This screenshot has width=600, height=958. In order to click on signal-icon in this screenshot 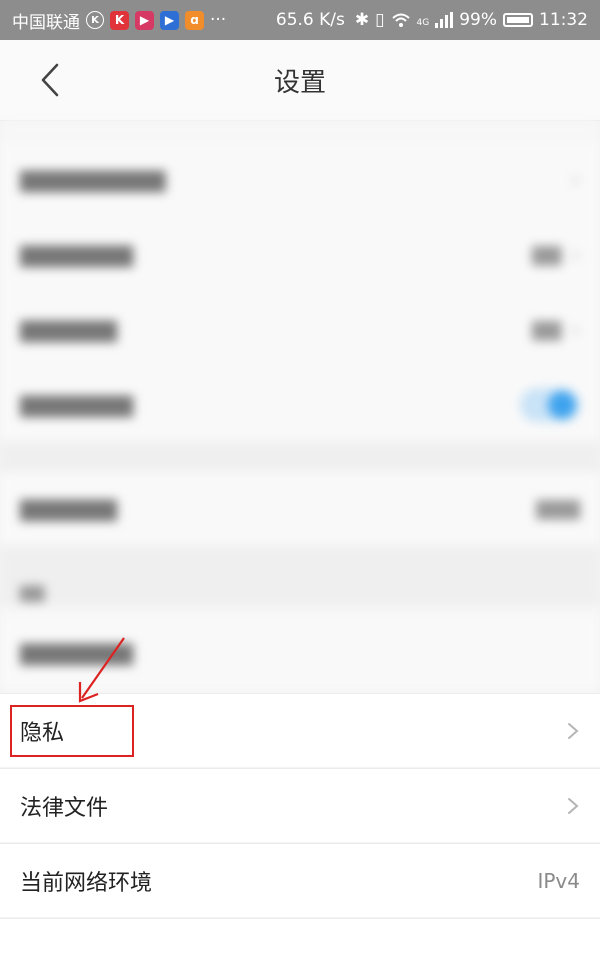, I will do `click(444, 20)`.